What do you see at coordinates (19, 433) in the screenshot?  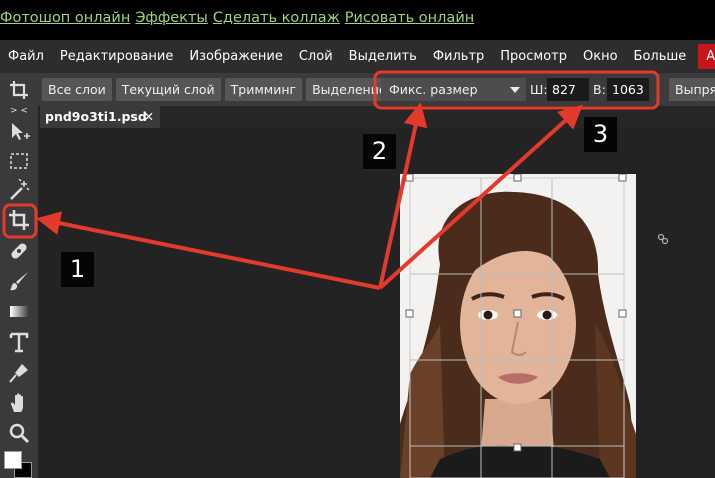 I see `zoom-icon` at bounding box center [19, 433].